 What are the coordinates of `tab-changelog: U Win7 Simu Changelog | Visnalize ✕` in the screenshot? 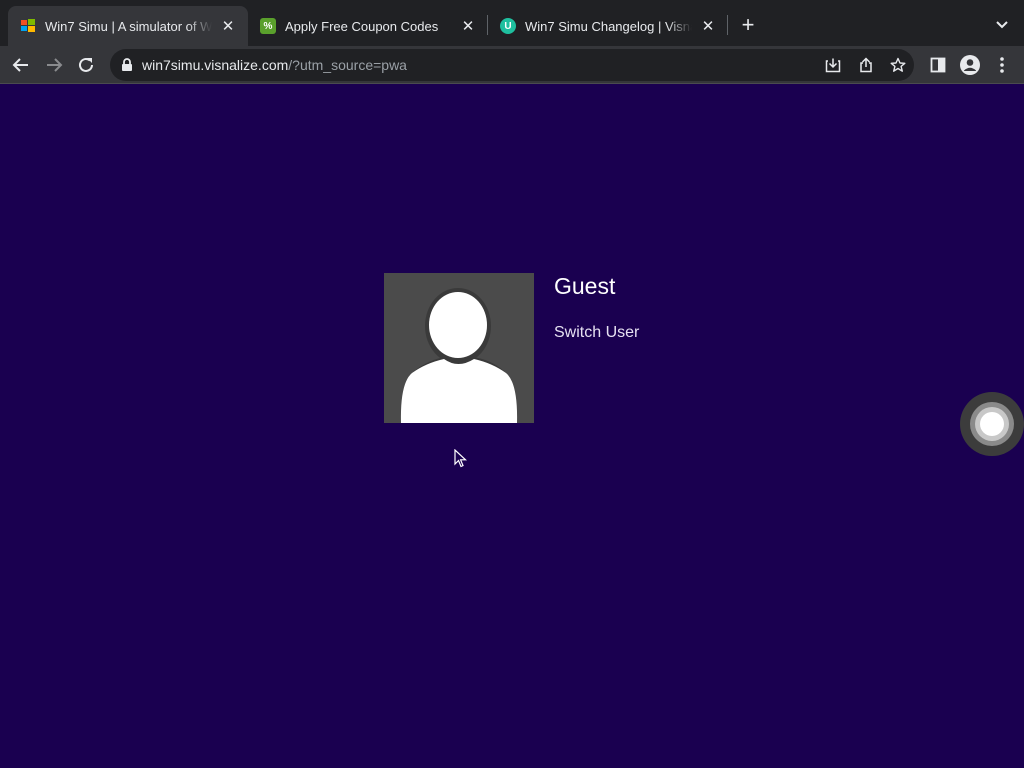 It's located at (608, 26).